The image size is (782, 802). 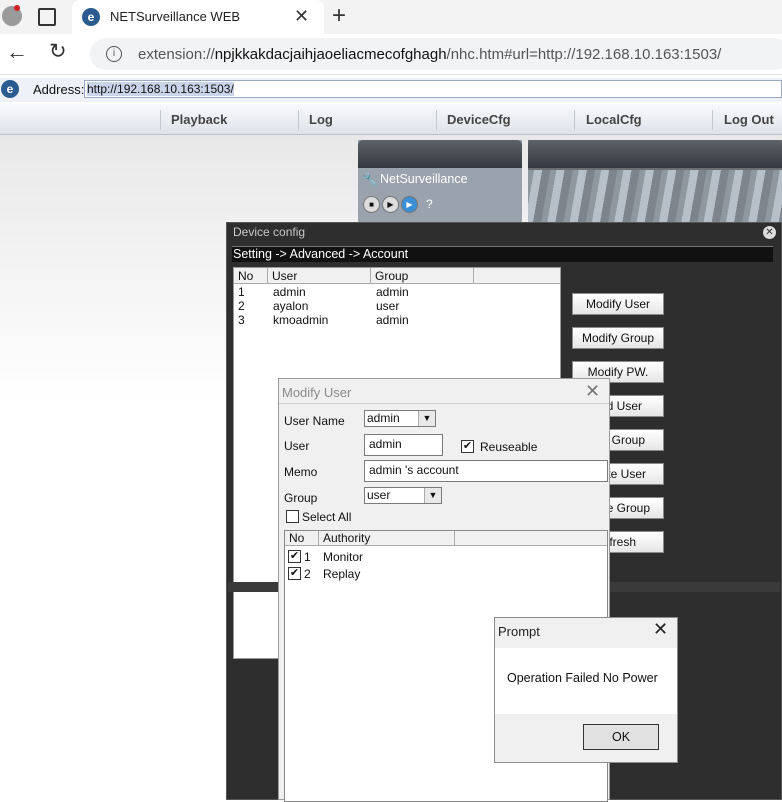 I want to click on dialog-title: Modify User, so click(x=317, y=392).